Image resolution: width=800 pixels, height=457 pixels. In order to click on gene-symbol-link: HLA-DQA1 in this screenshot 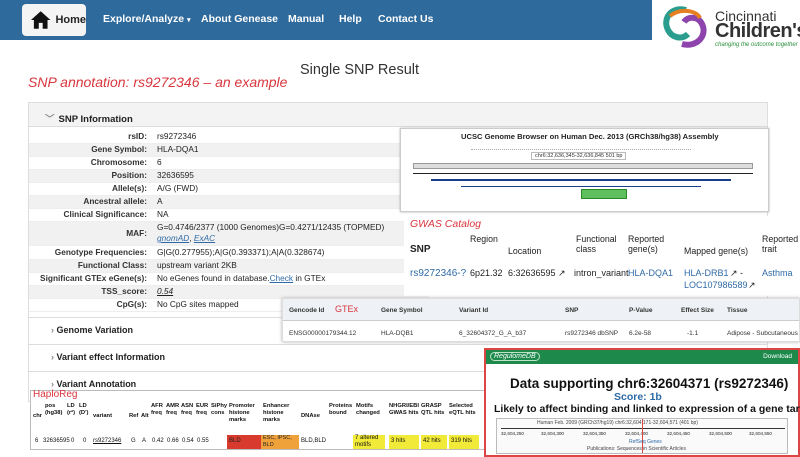, I will do `click(178, 149)`.